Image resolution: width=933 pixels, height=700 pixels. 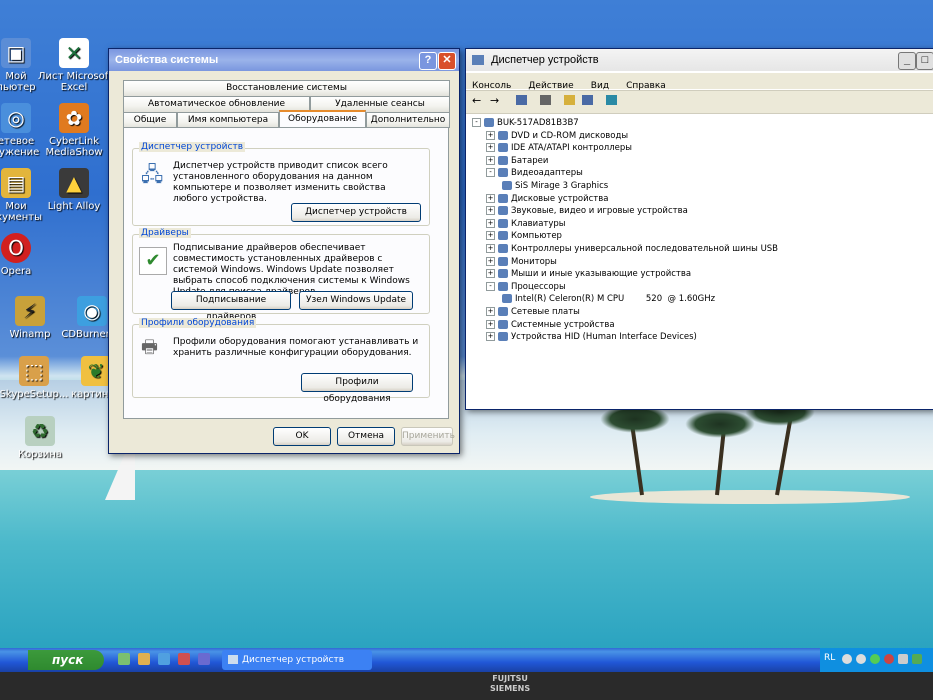 I want to click on tab-computer-name: Имя компьютера, so click(x=228, y=120).